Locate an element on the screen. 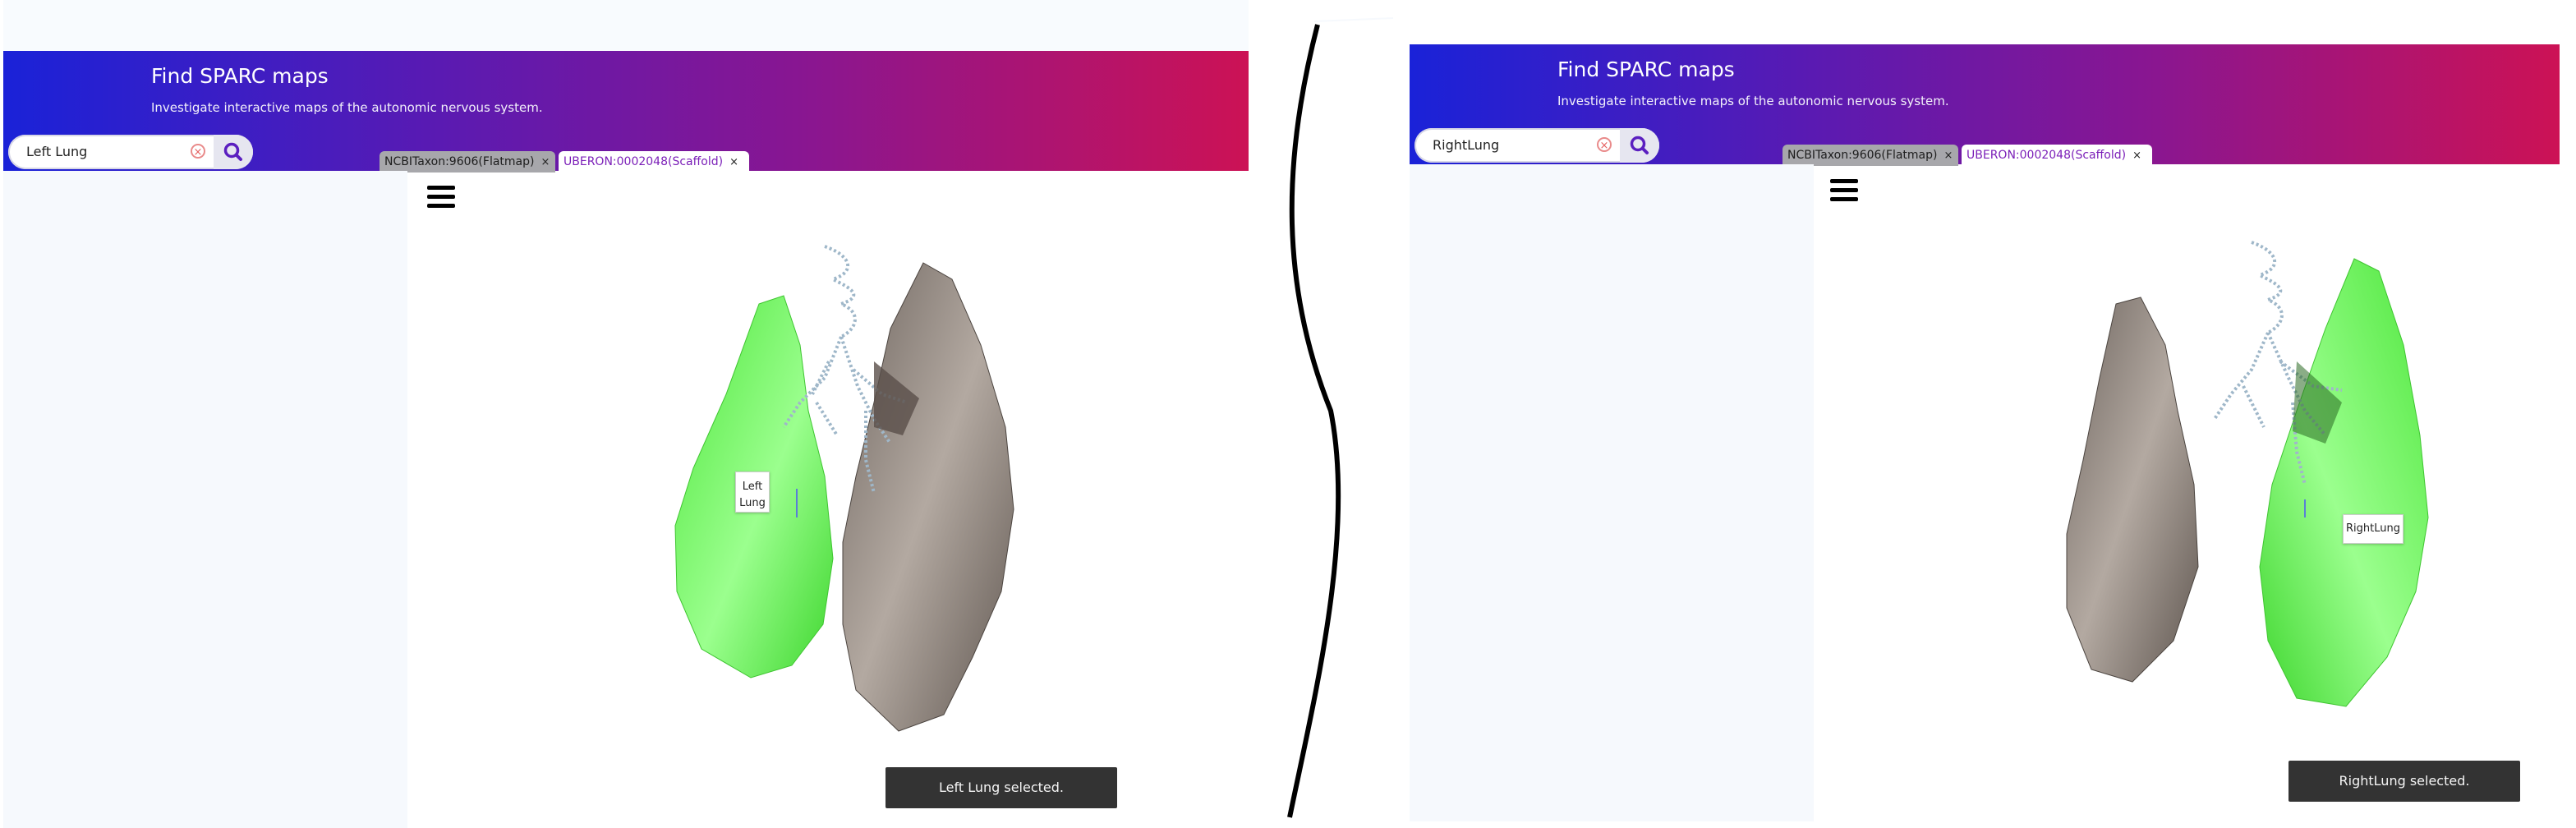 Image resolution: width=2576 pixels, height=828 pixels. lung-label-line: Lung is located at coordinates (753, 503).